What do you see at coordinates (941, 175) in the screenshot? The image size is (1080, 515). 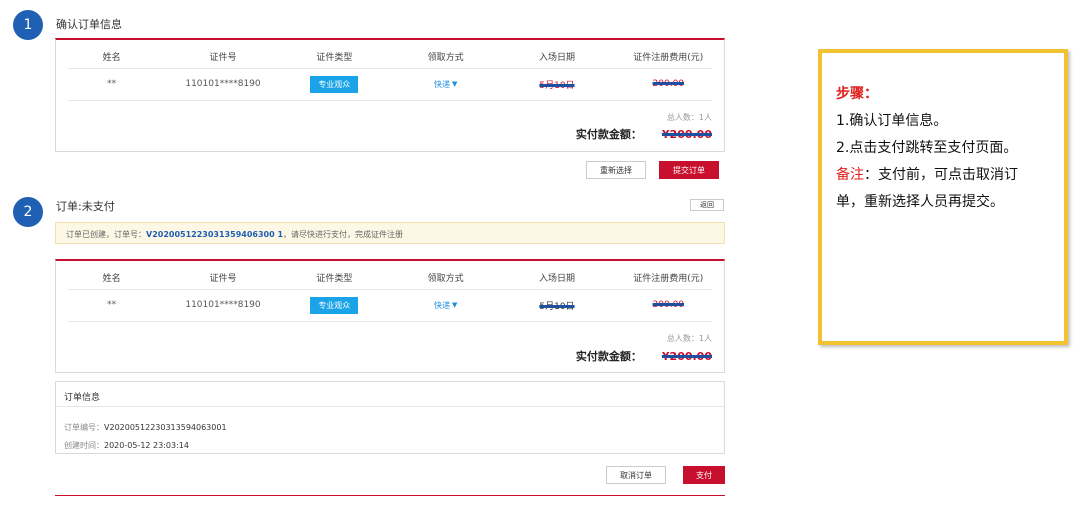 I see `note-text-a: ：支付前，可点击取消订` at bounding box center [941, 175].